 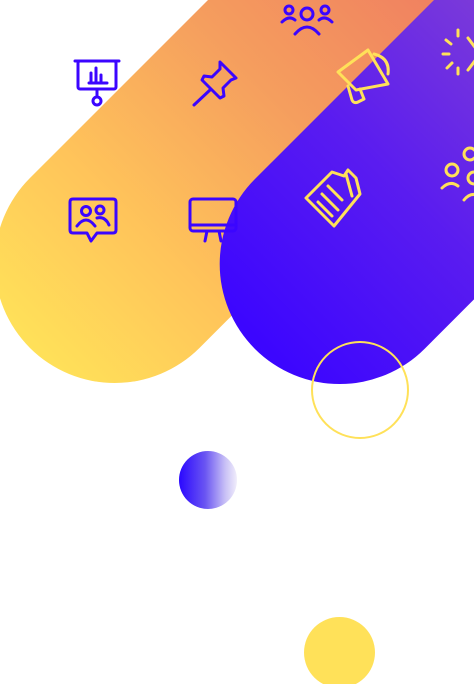 What do you see at coordinates (213, 220) in the screenshot?
I see `monitor-icon` at bounding box center [213, 220].